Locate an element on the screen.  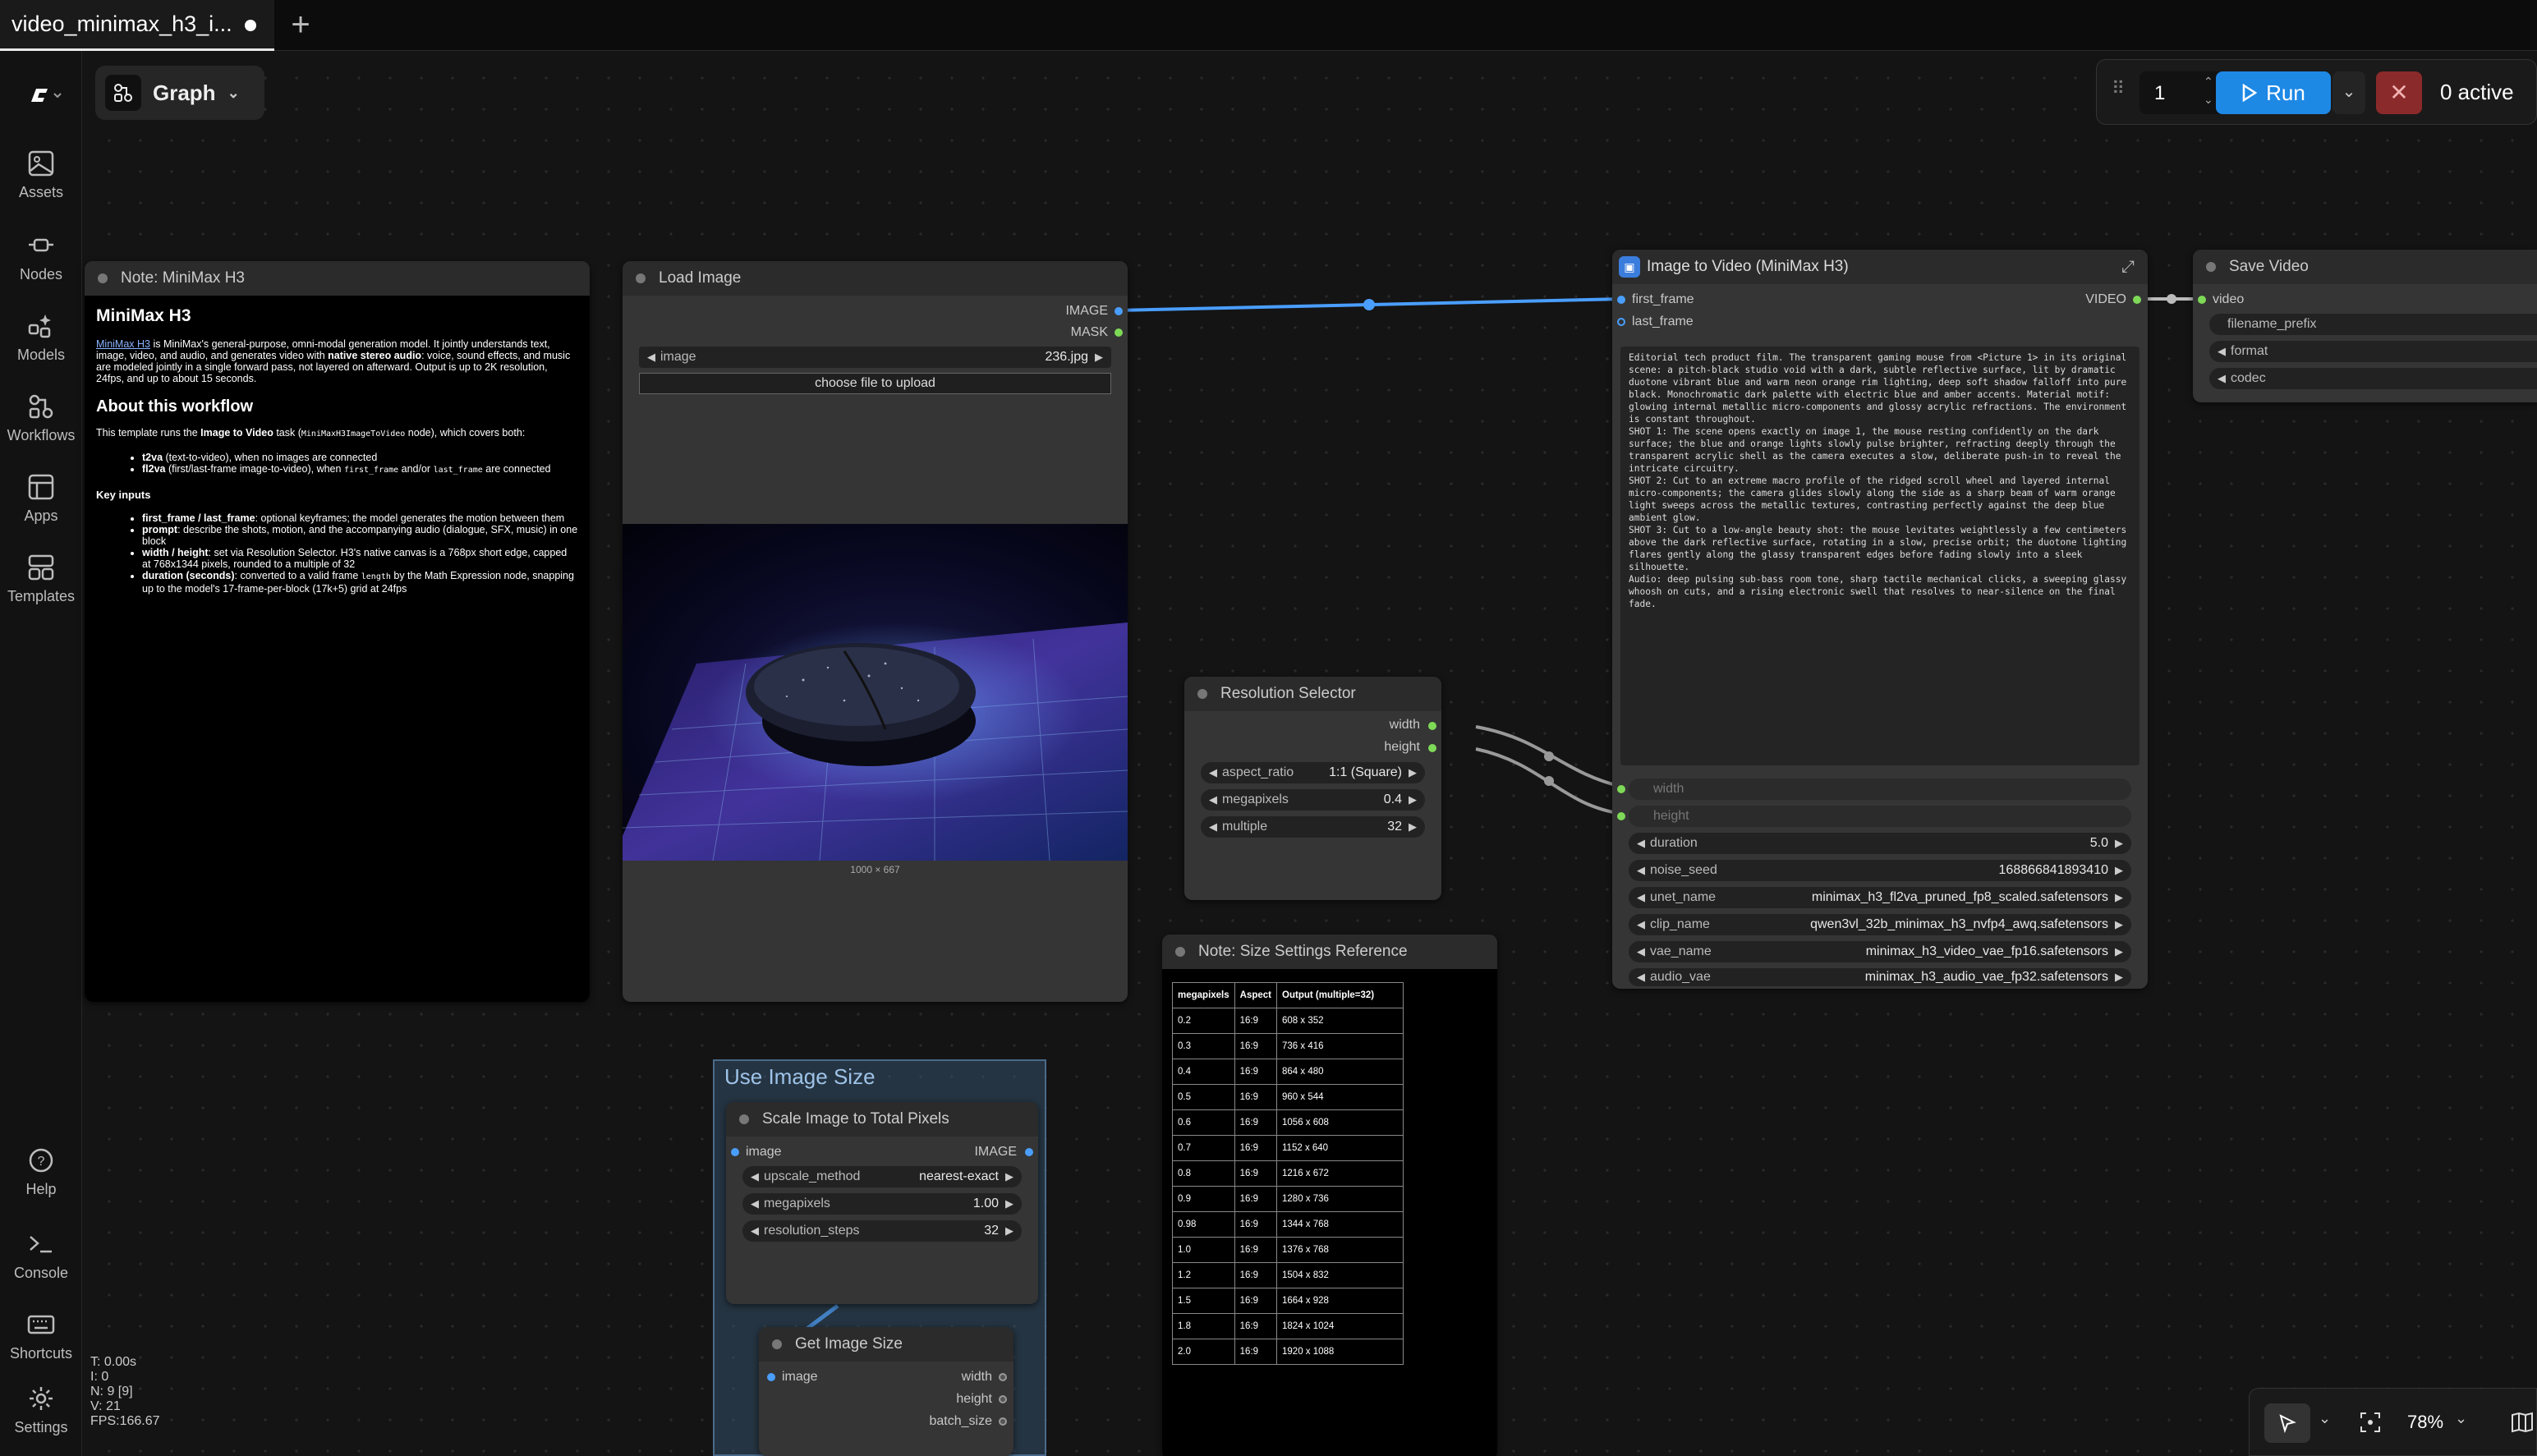
filename-prefix-widget: filename_prefix is located at coordinates (2373, 324).